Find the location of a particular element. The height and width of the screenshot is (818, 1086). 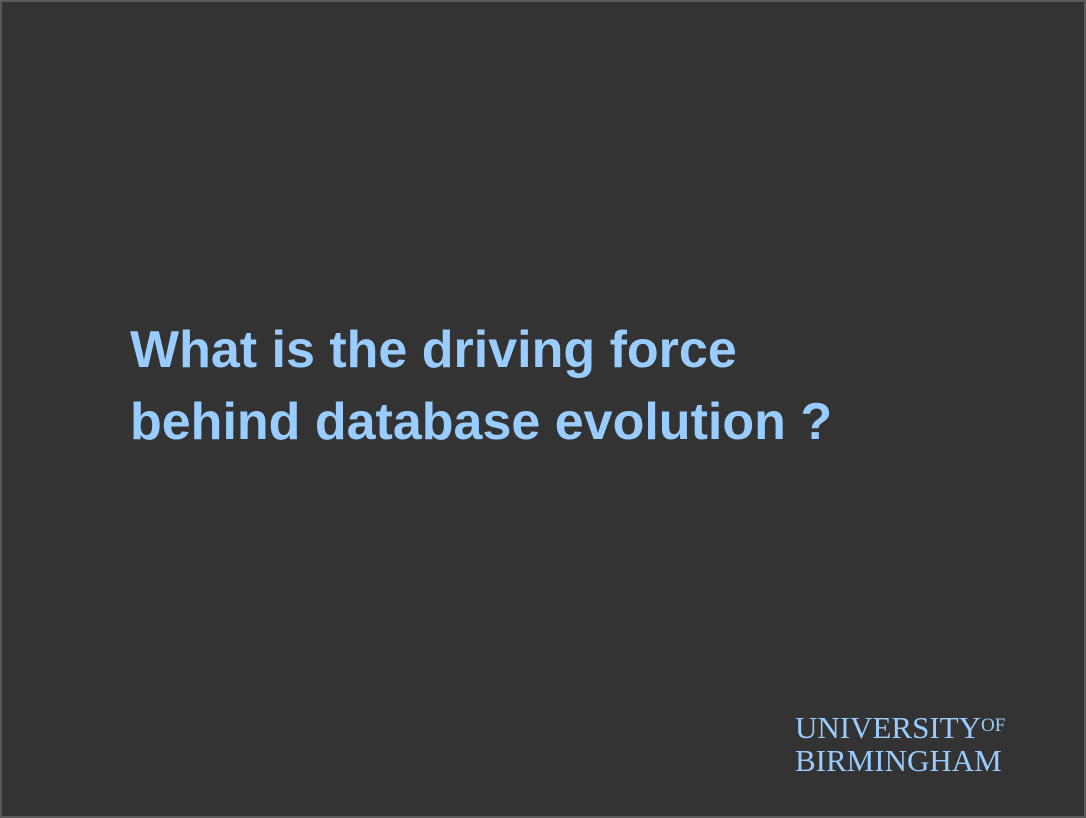

logo-birmingham-text: BIRMINGHAM is located at coordinates (898, 760).